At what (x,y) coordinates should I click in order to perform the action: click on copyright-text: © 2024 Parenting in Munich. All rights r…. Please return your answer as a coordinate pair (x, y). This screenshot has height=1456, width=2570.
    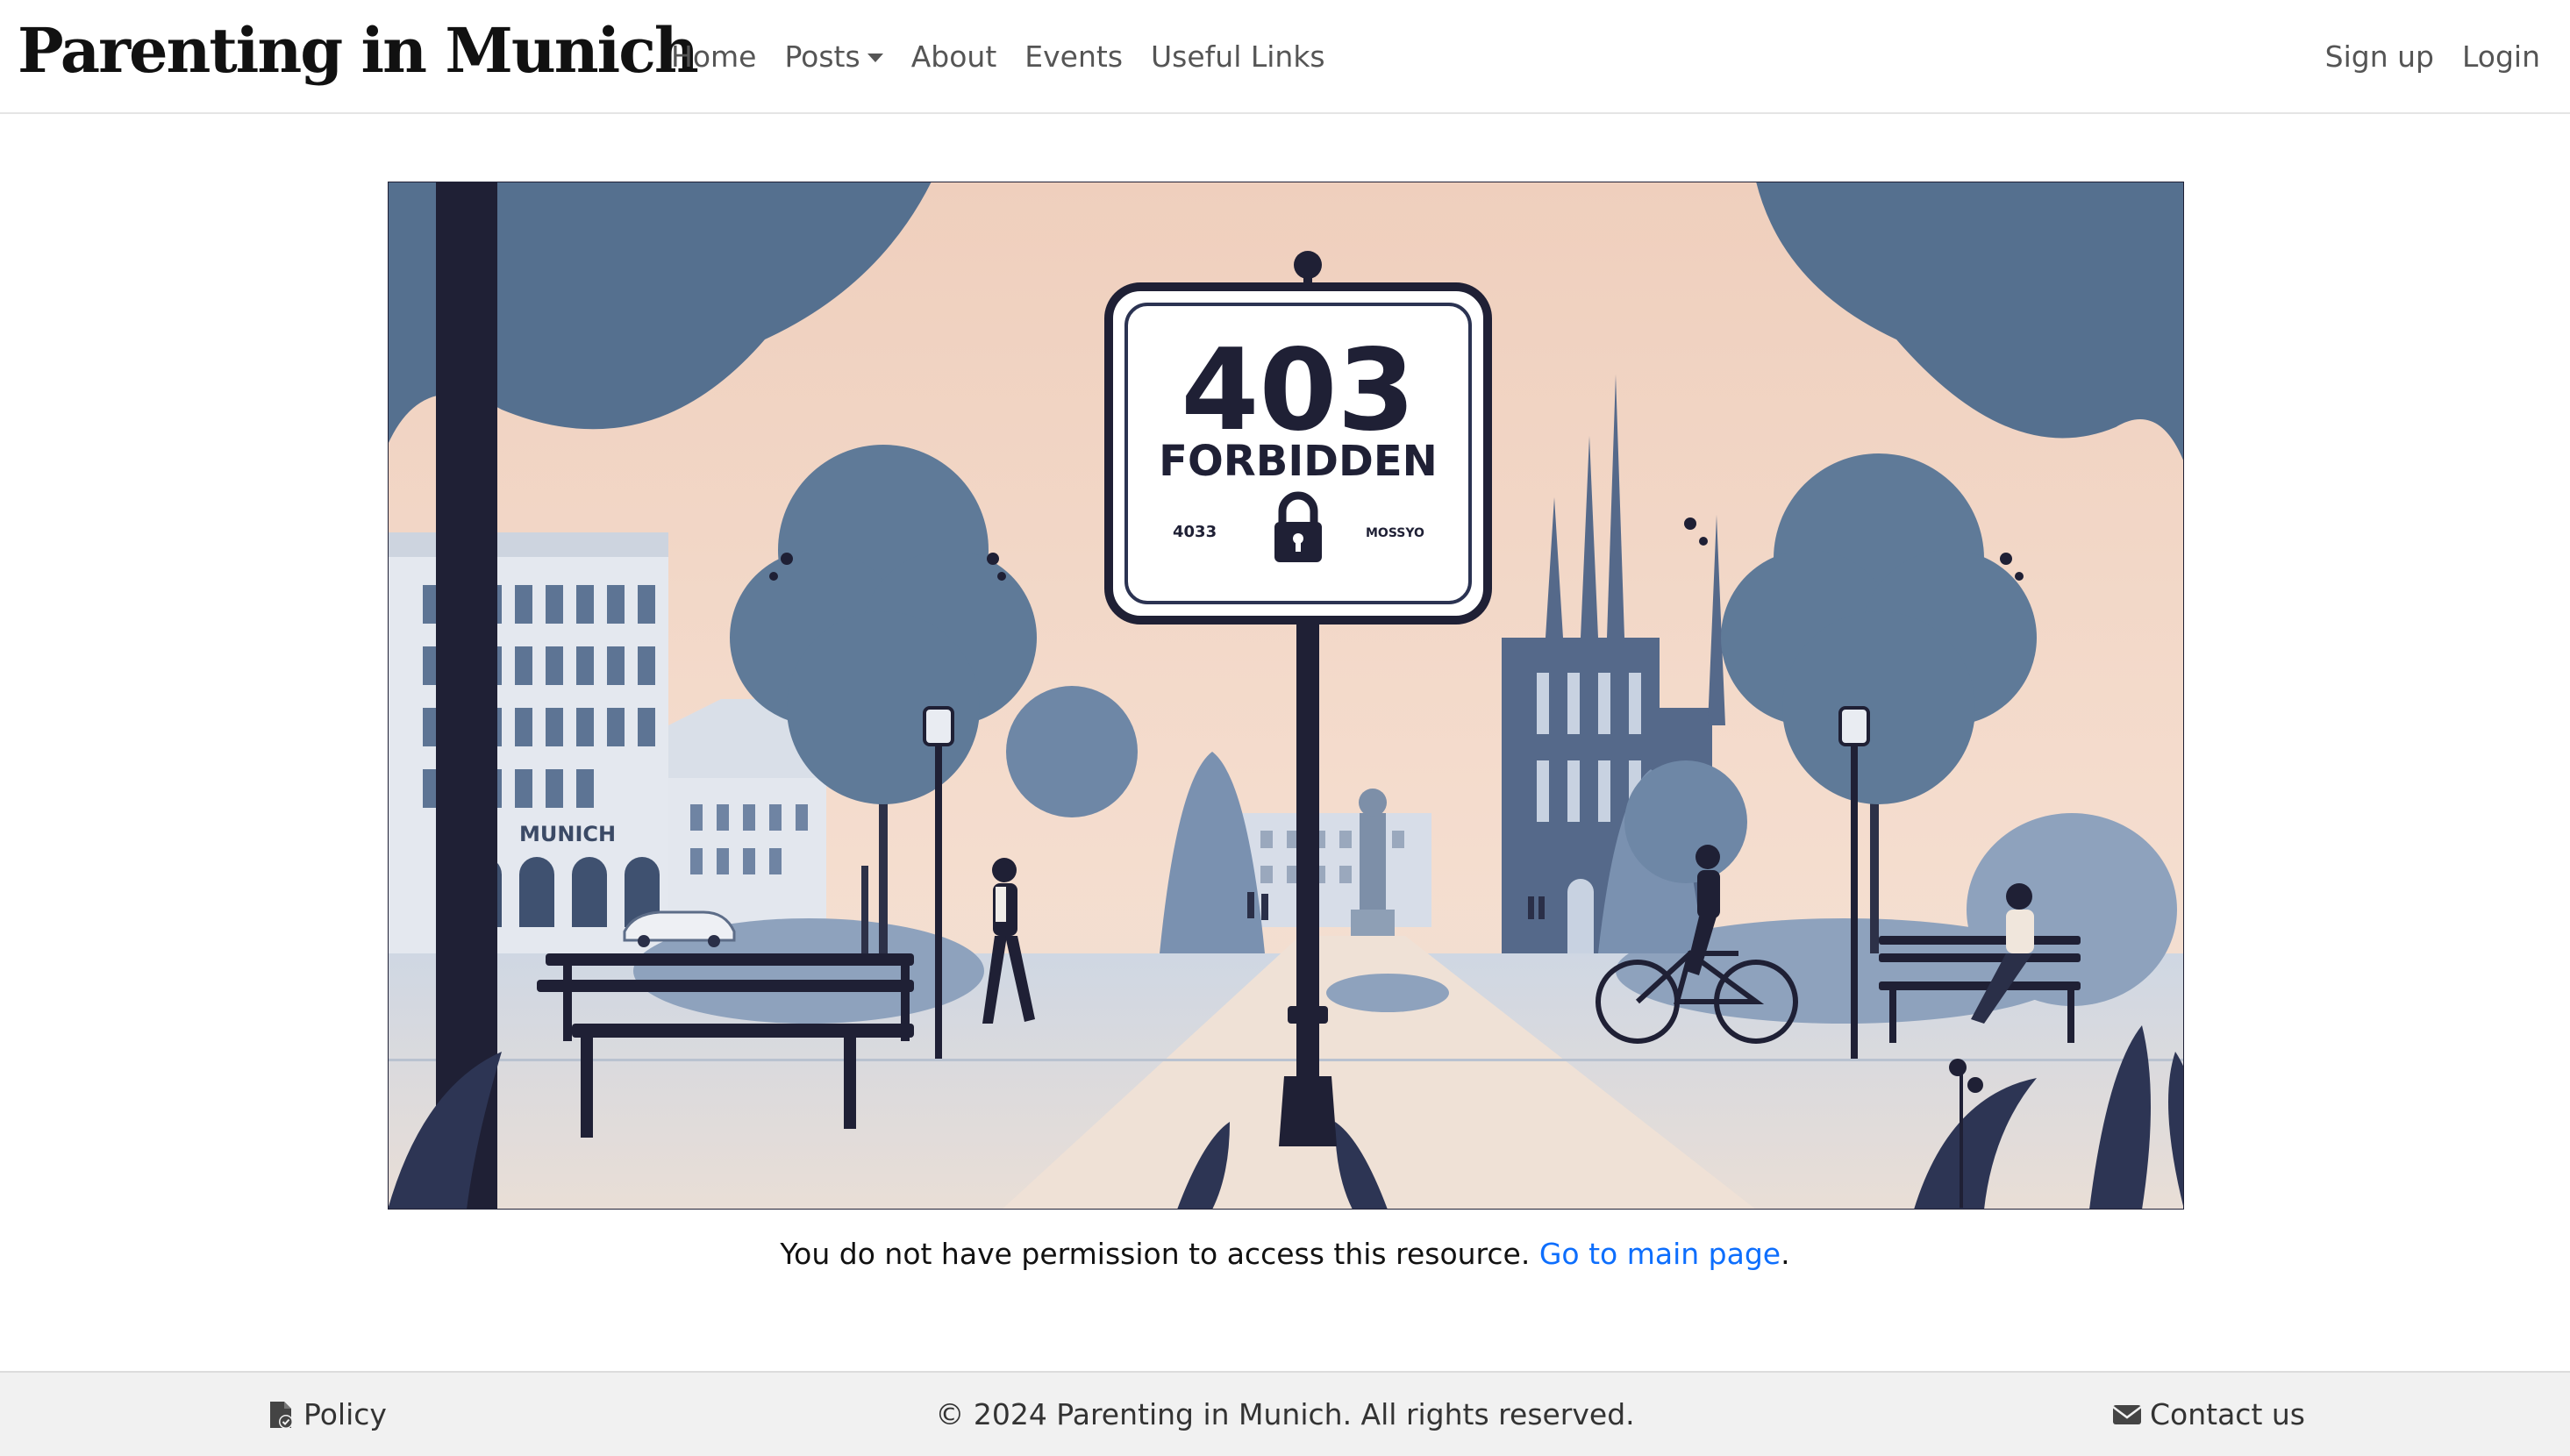
    Looking at the image, I should click on (1285, 1414).